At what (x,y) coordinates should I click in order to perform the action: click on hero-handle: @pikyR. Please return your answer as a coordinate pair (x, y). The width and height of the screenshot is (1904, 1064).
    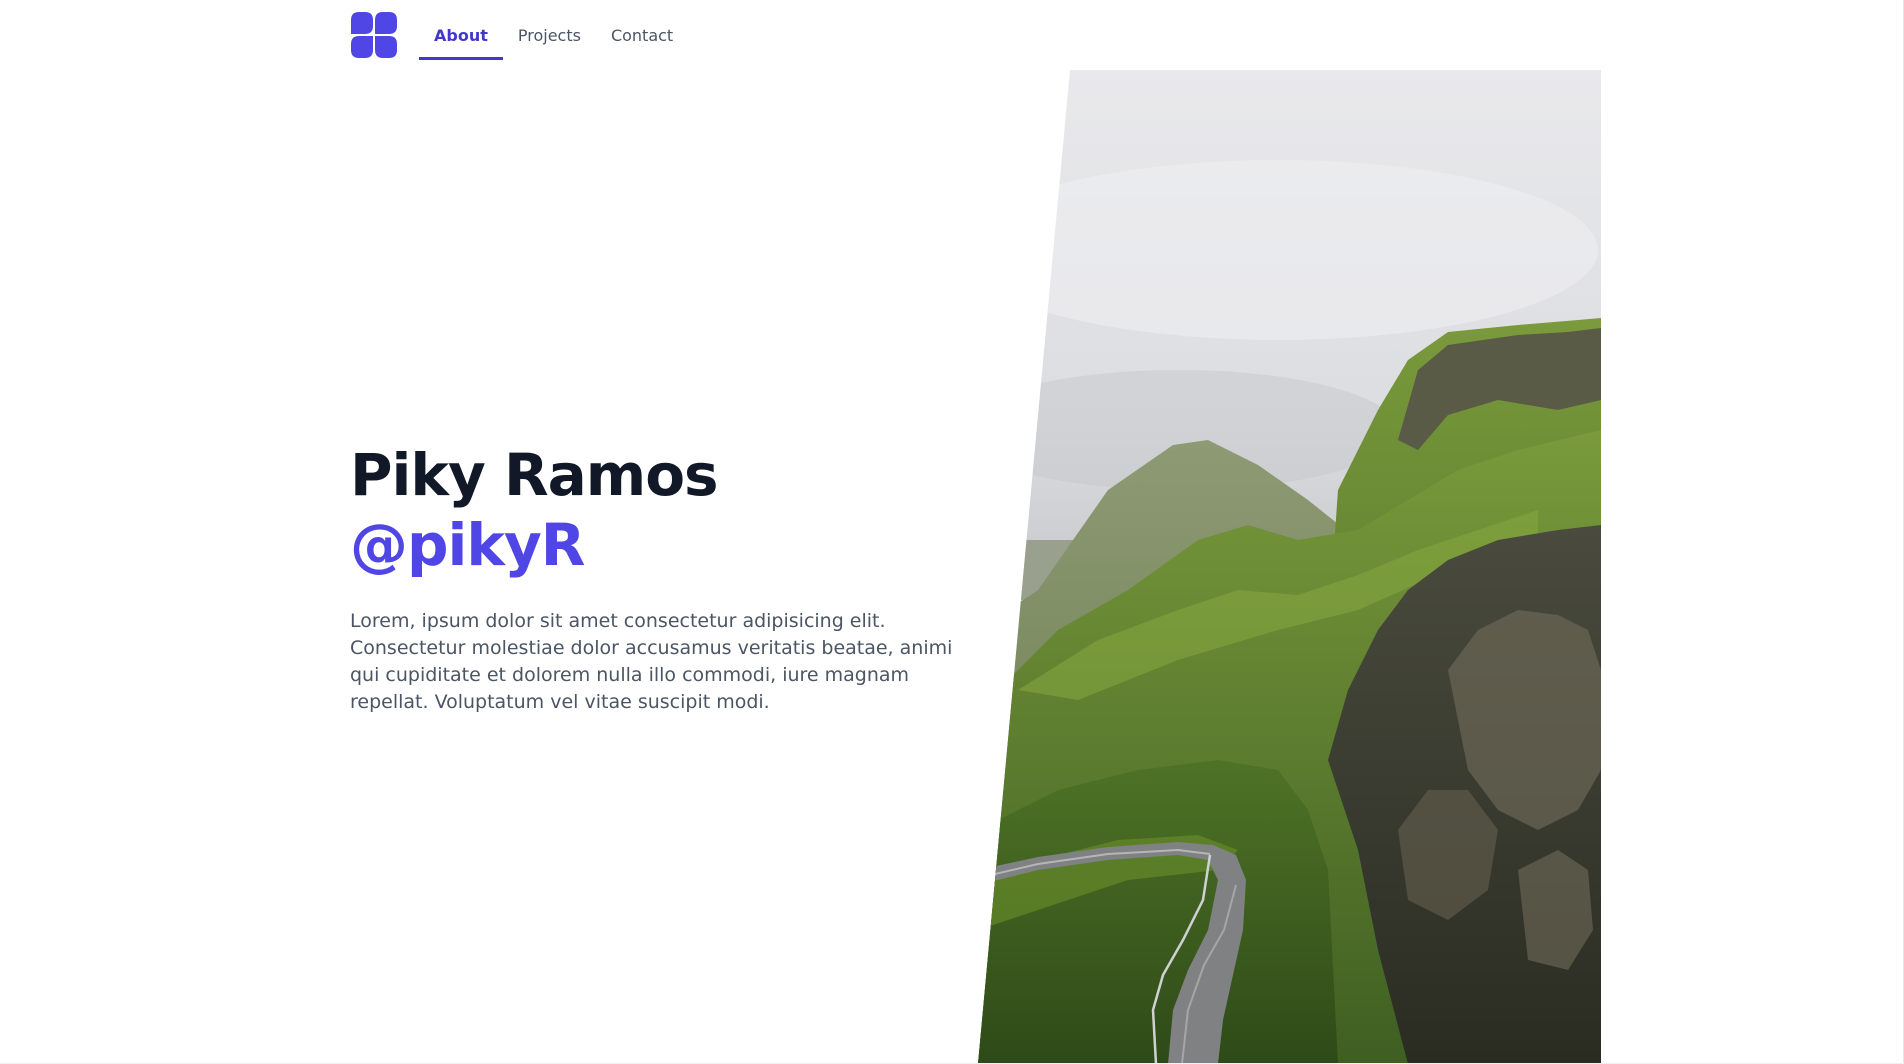
    Looking at the image, I should click on (467, 545).